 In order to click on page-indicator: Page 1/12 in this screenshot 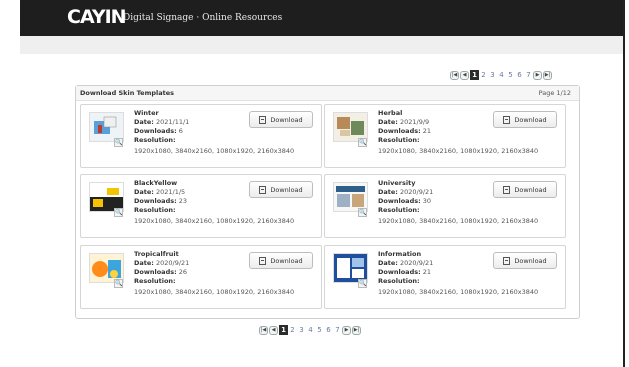, I will do `click(554, 93)`.